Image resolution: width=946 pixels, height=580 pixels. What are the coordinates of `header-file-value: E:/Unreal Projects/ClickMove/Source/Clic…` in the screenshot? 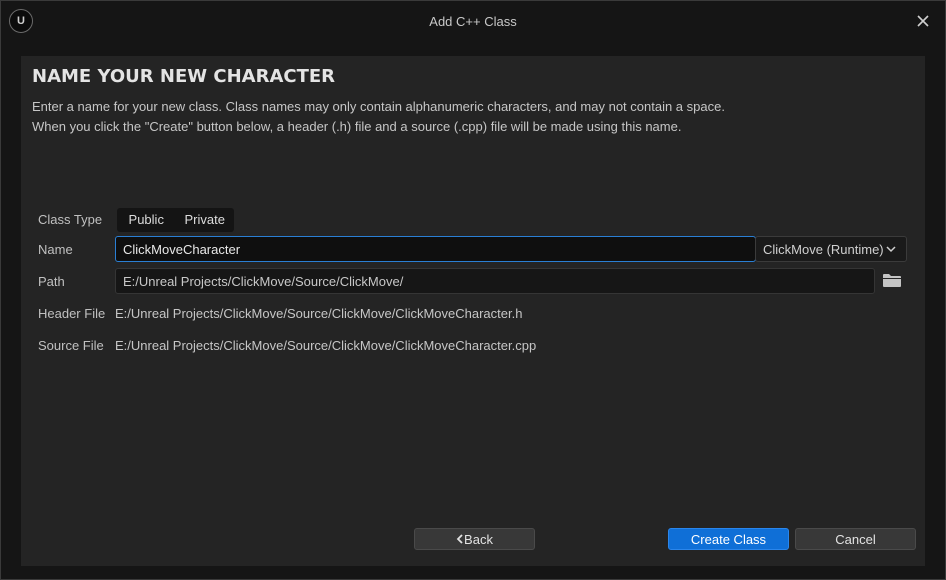 It's located at (319, 313).